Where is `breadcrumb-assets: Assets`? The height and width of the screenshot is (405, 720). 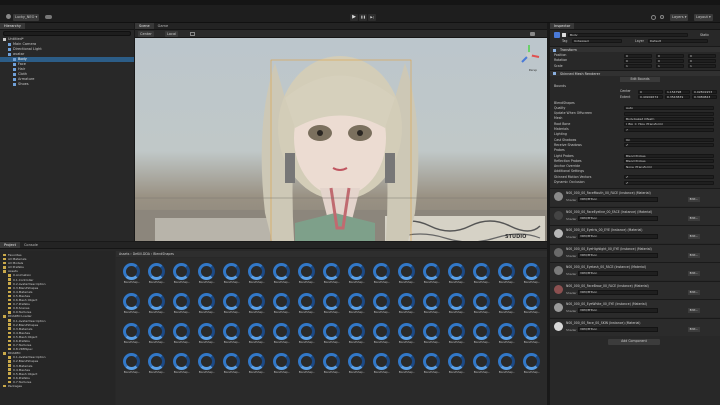 breadcrumb-assets: Assets is located at coordinates (124, 254).